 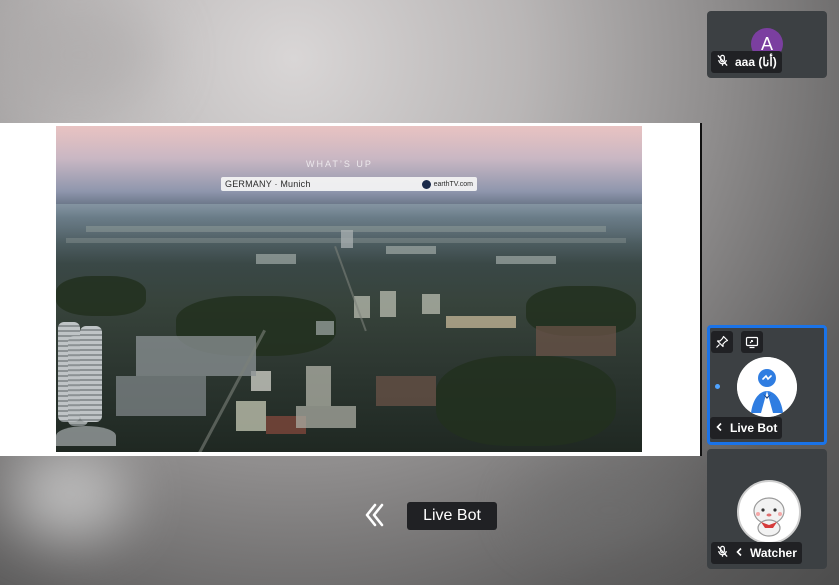 What do you see at coordinates (767, 44) in the screenshot?
I see `participant-tile-self: A aaa (أنا)` at bounding box center [767, 44].